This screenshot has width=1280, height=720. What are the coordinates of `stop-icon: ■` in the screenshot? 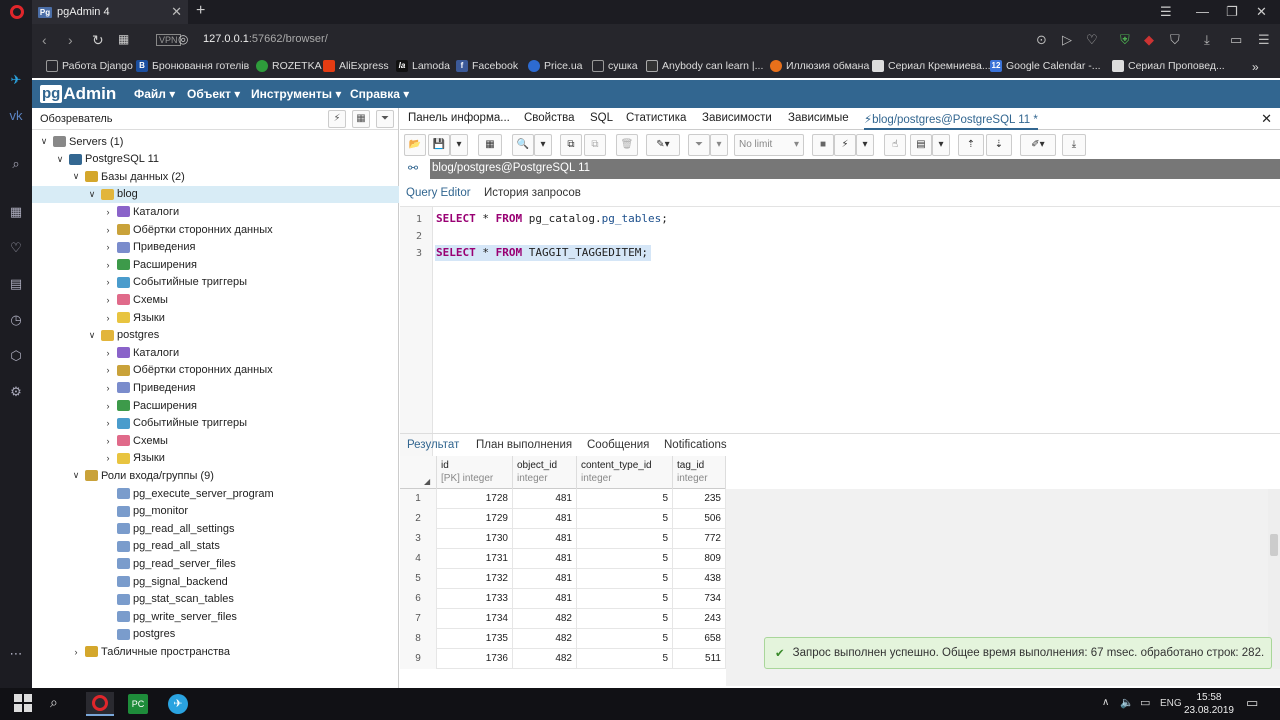 It's located at (823, 145).